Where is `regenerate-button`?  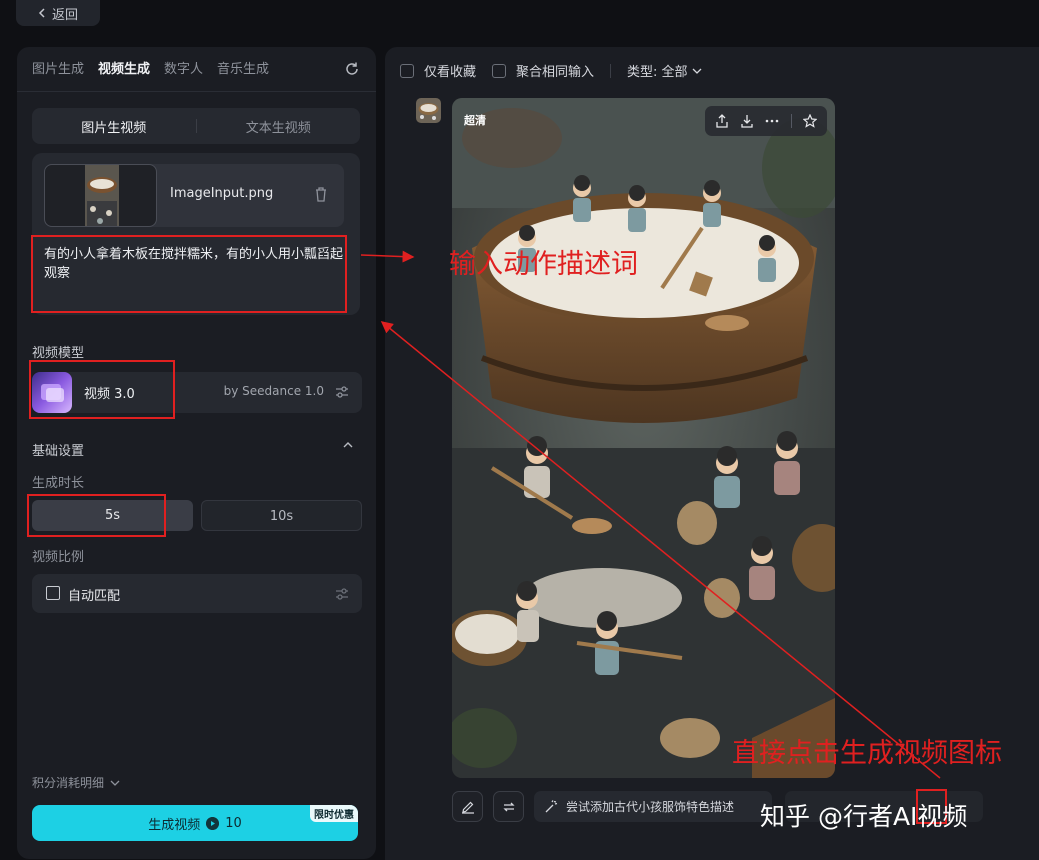
regenerate-button is located at coordinates (508, 806).